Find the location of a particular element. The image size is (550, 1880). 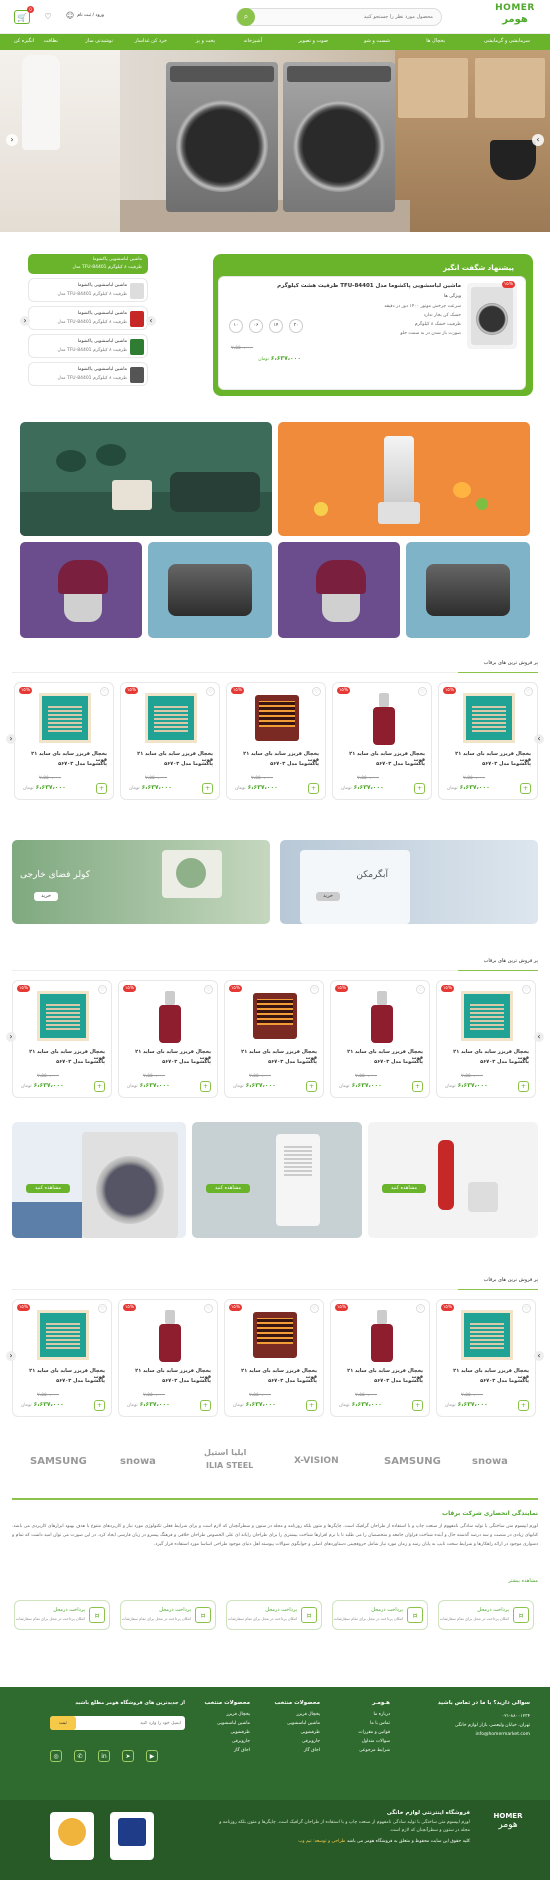

nav-item: نظافت is located at coordinates (51, 41).